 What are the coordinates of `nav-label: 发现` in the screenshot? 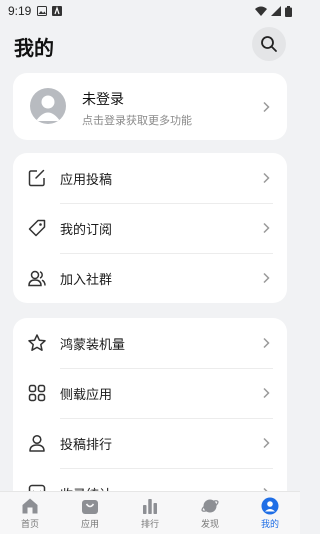 It's located at (209, 525).